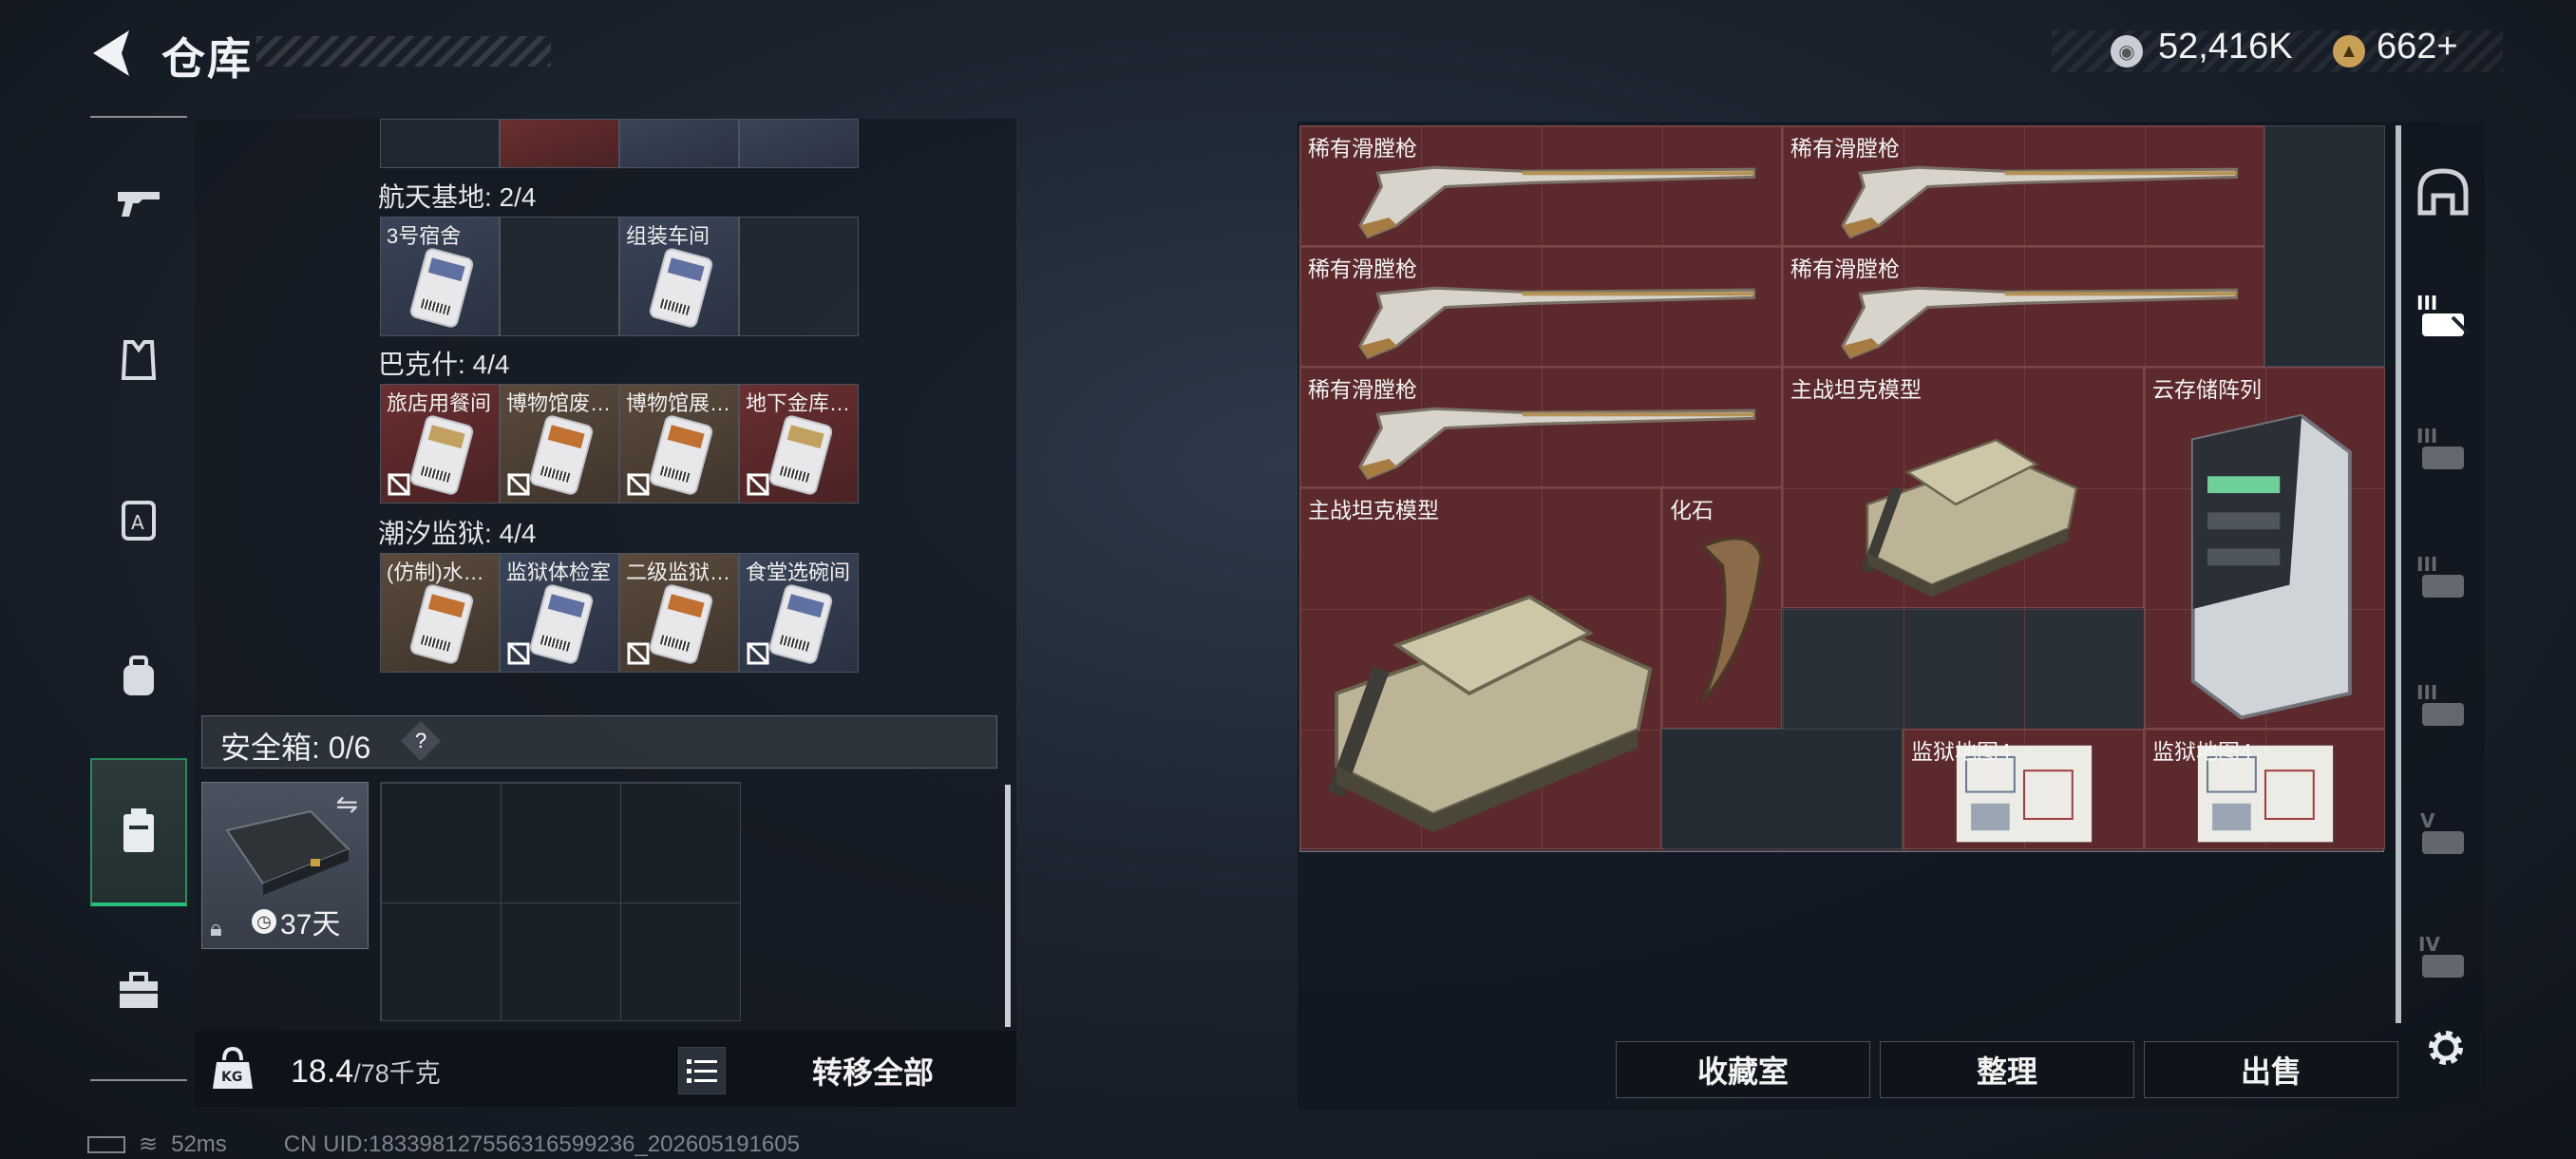 The width and height of the screenshot is (2576, 1159). What do you see at coordinates (285, 865) in the screenshot?
I see `safe-case-slot: ⇋ 🔒︎ ◷ 37天` at bounding box center [285, 865].